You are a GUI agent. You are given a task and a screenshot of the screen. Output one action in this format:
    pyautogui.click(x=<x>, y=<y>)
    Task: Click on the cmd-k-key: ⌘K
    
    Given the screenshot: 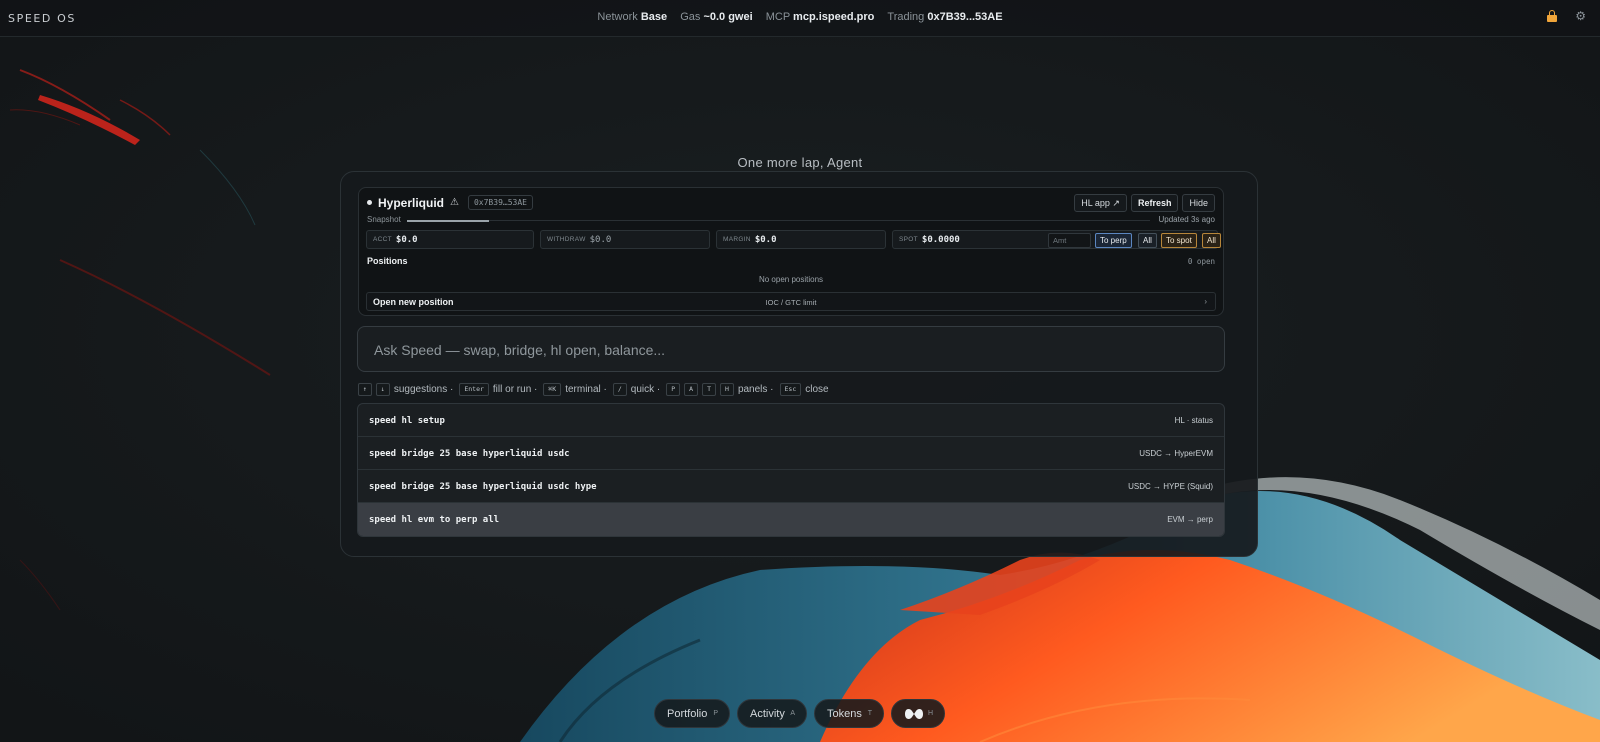 What is the action you would take?
    pyautogui.click(x=552, y=389)
    